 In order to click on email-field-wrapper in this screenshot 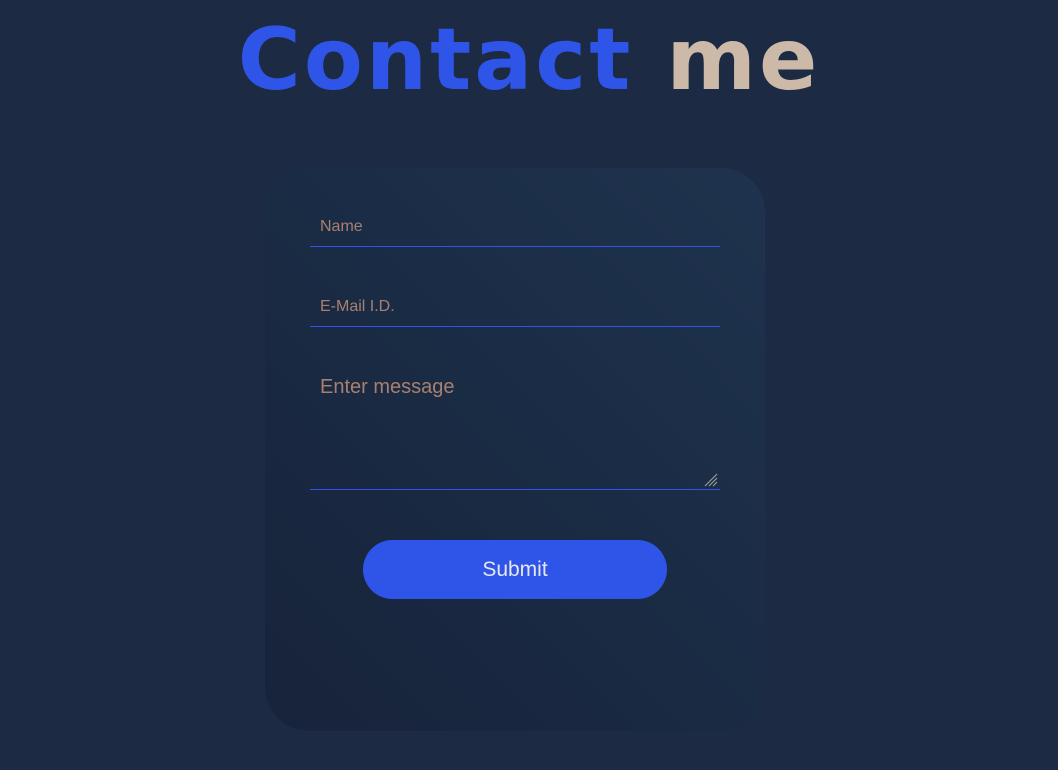, I will do `click(515, 307)`.